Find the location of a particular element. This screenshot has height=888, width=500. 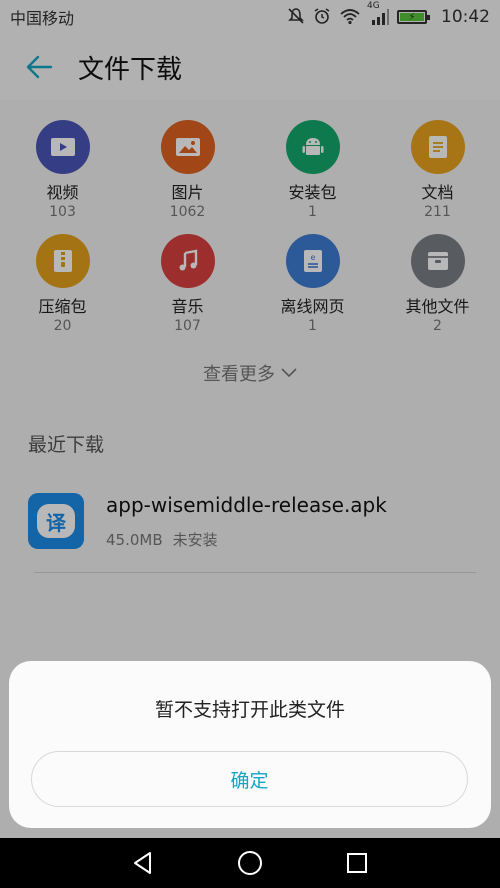

confirm-button: 确定 is located at coordinates (249, 779).